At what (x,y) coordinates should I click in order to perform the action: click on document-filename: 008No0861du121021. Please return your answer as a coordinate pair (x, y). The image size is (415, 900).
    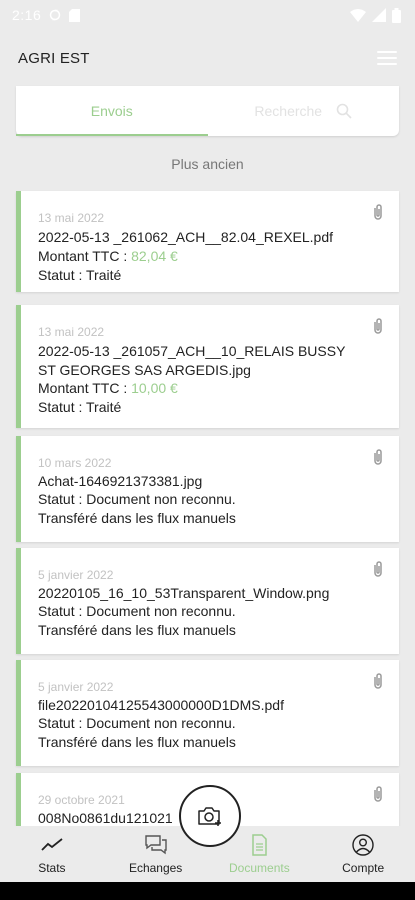
    Looking at the image, I should click on (105, 818).